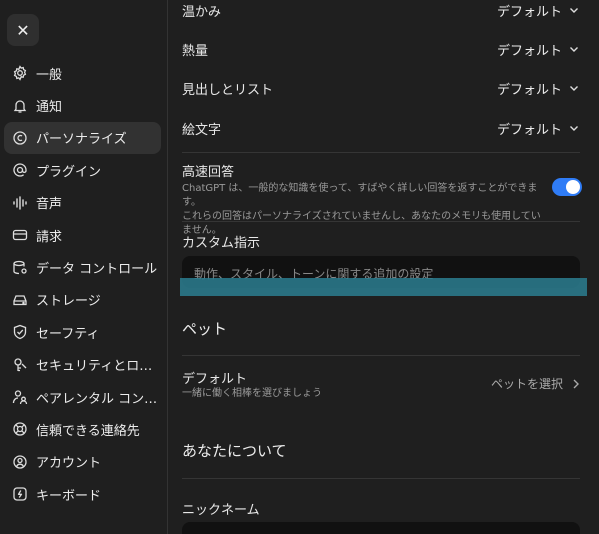  I want to click on close-icon: ✕, so click(23, 30).